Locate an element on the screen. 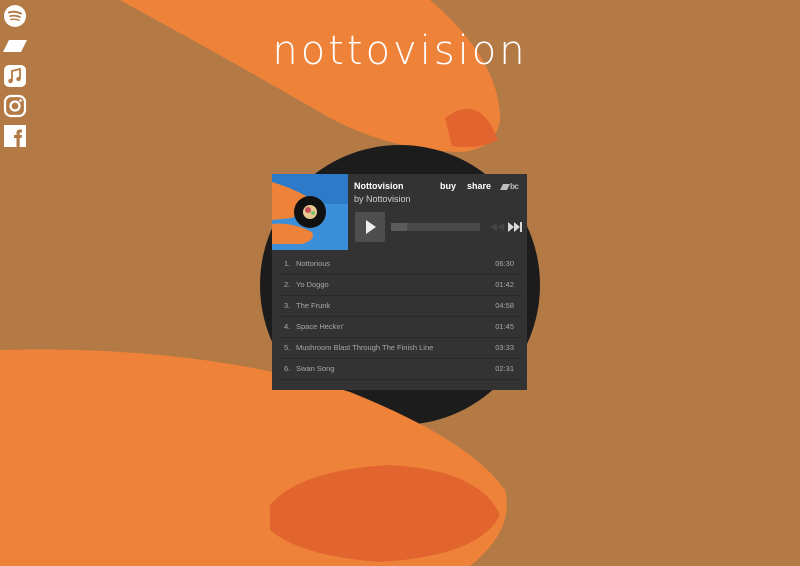  tidal-icon is located at coordinates (15, 46).